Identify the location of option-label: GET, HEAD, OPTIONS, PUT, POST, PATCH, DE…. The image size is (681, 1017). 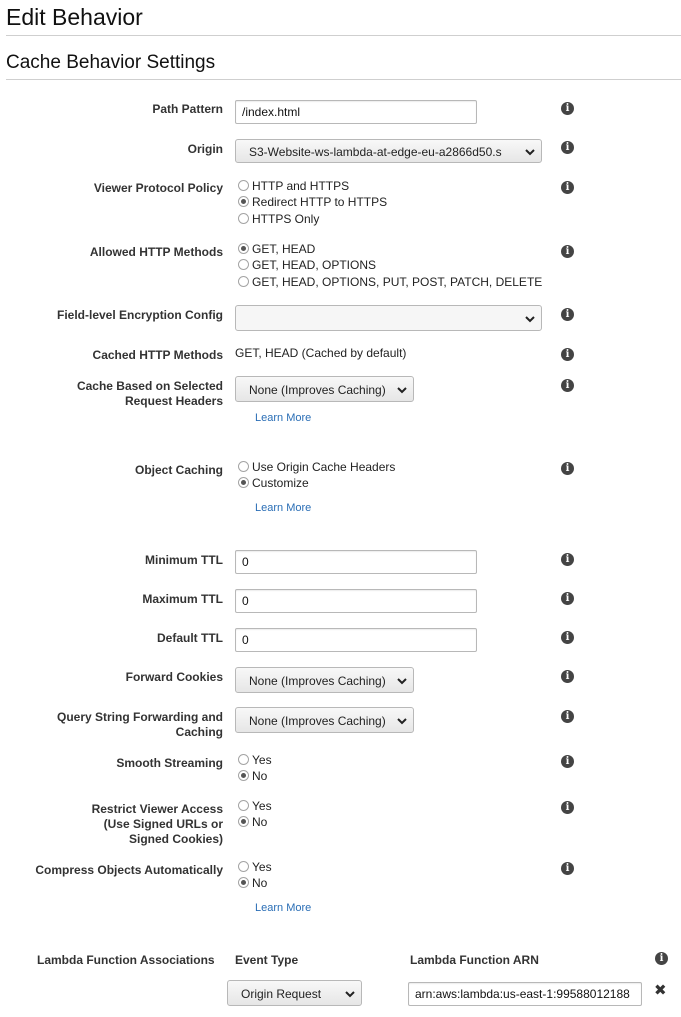
(397, 282).